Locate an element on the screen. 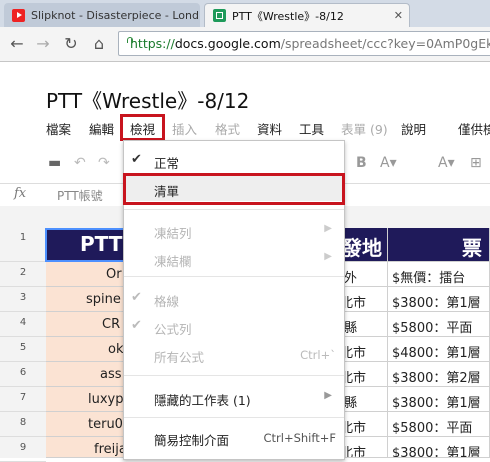 The height and width of the screenshot is (462, 490). menu-item-normal: ✔ 正常 is located at coordinates (234, 160).